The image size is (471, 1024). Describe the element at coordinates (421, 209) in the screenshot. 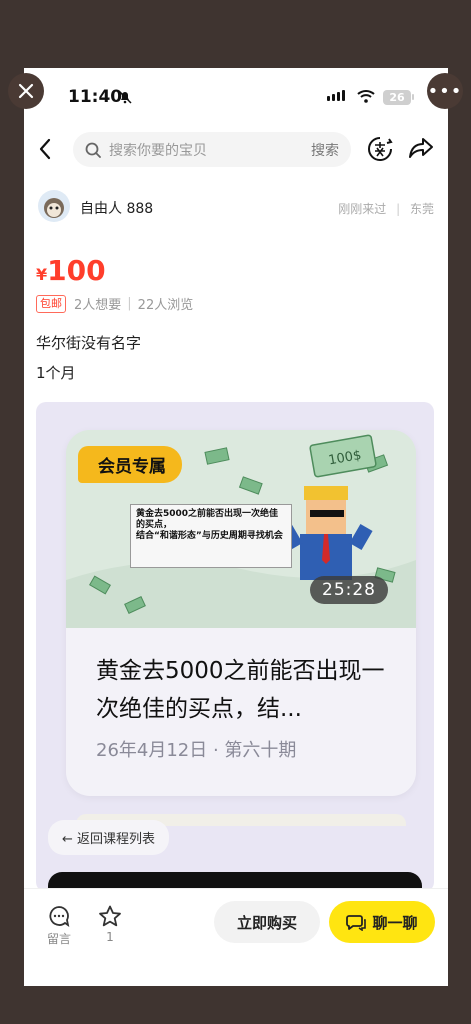

I see `location: 东莞` at that location.